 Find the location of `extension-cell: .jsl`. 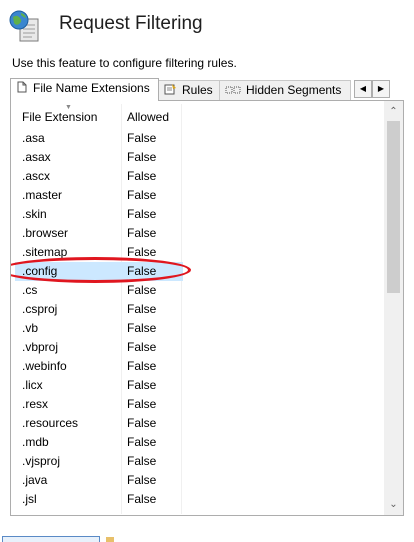

extension-cell: .jsl is located at coordinates (29, 499).